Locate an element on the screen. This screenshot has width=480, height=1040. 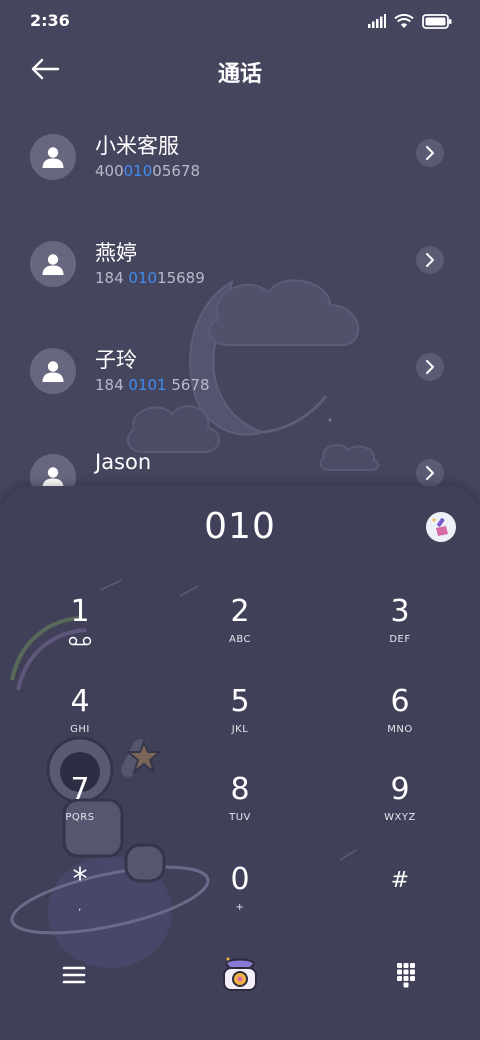
contact-number: 40001005678 is located at coordinates (147, 171).